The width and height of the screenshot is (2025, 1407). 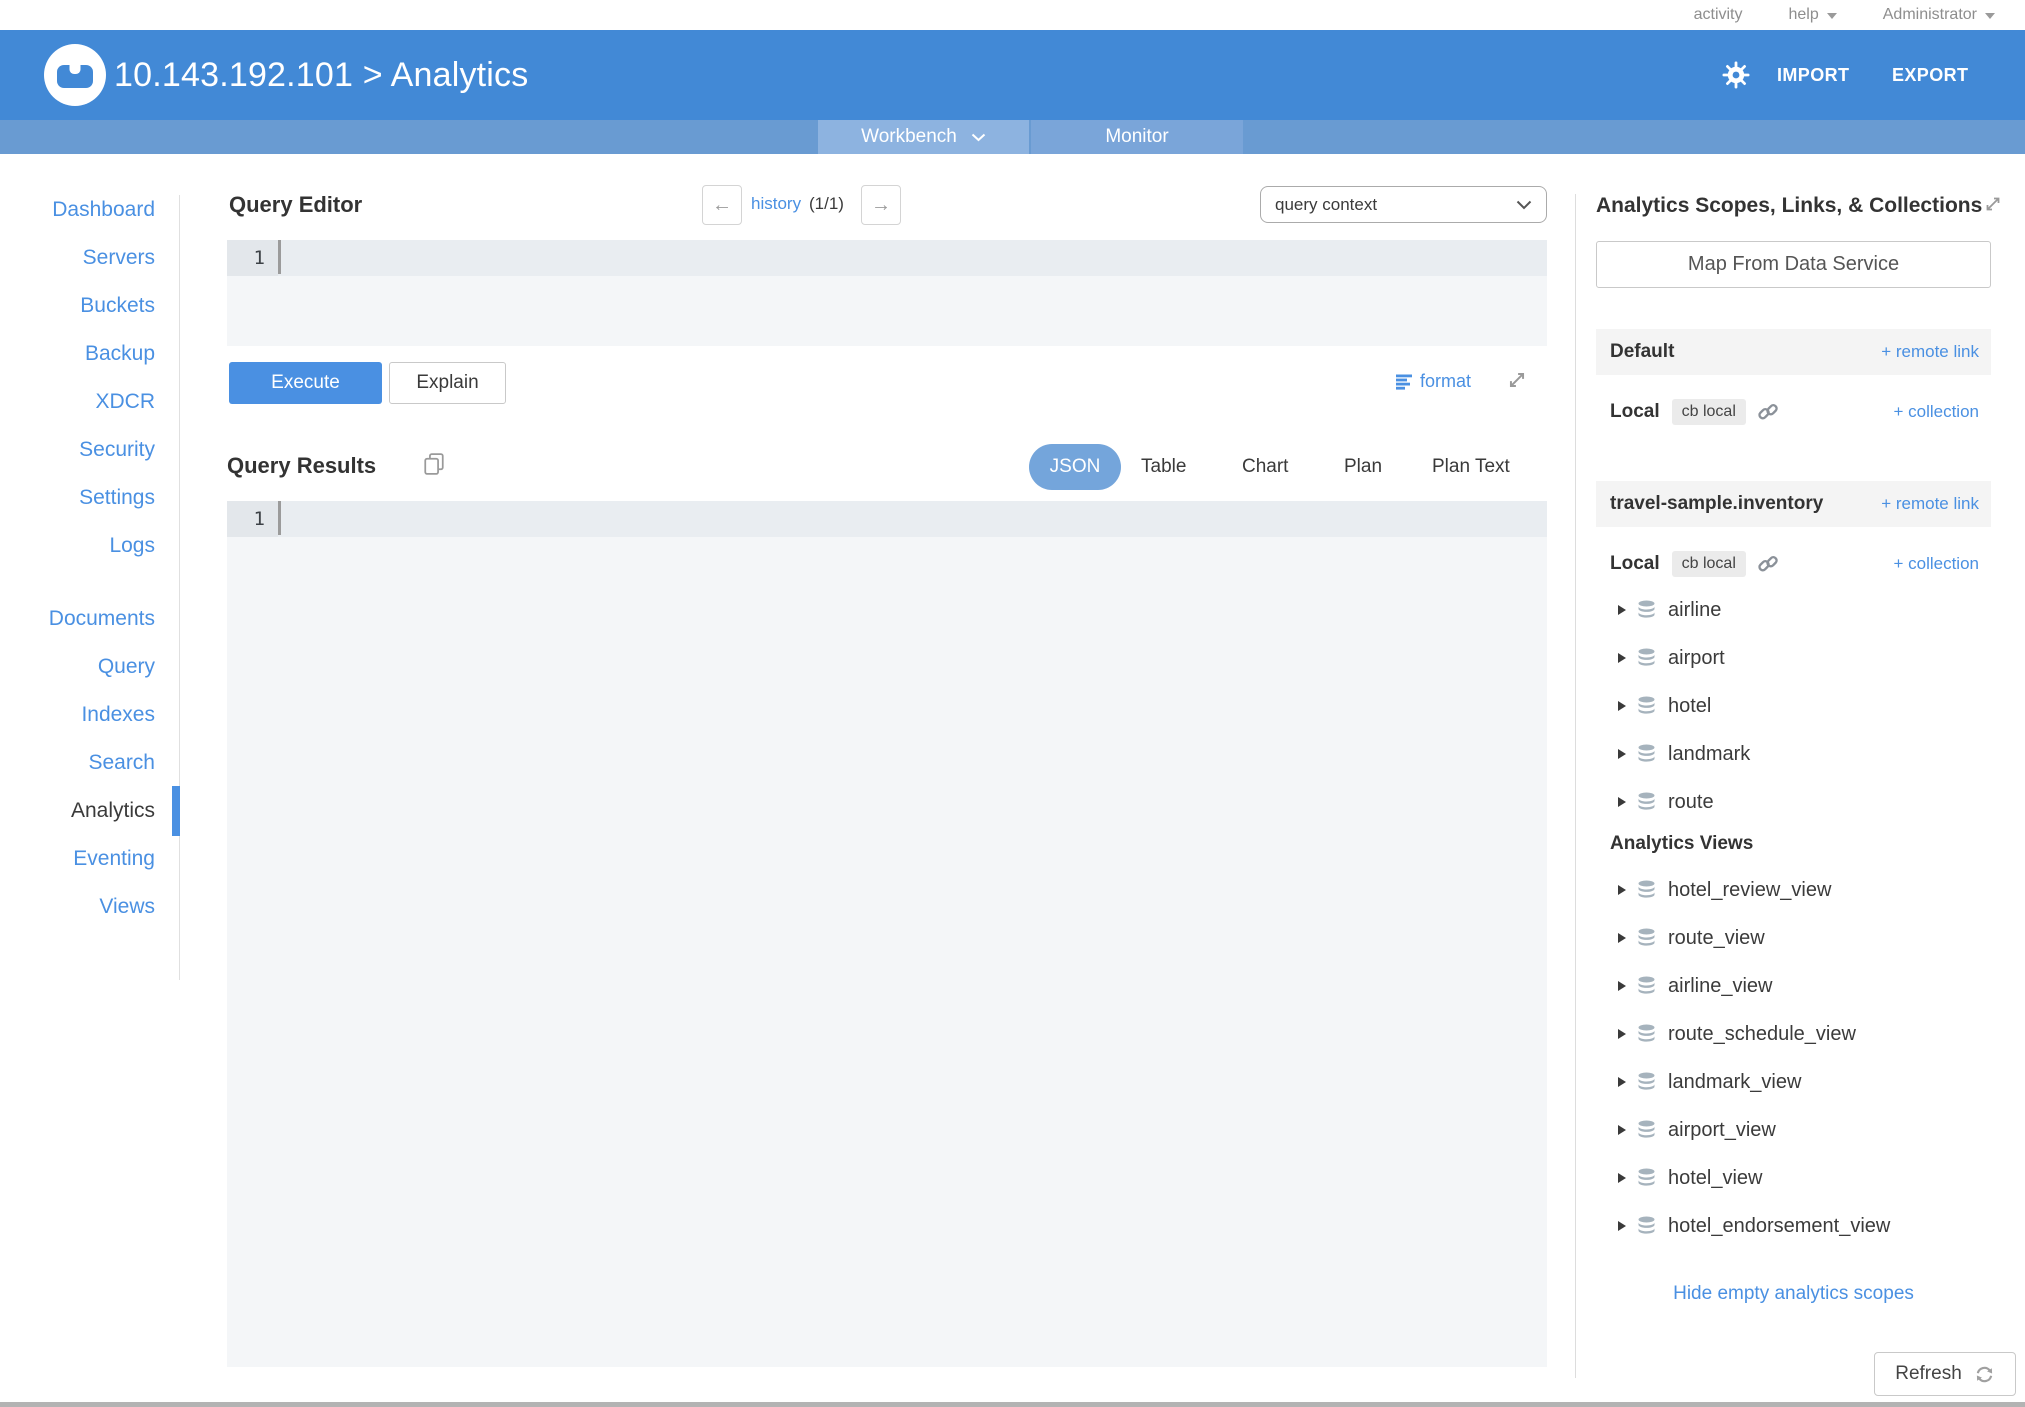 I want to click on help-menu: help, so click(x=1813, y=15).